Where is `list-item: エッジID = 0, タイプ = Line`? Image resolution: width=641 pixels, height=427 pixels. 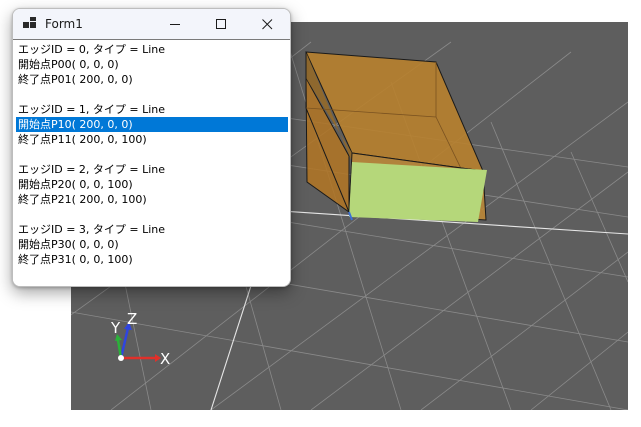 list-item: エッジID = 0, タイプ = Line is located at coordinates (152, 49).